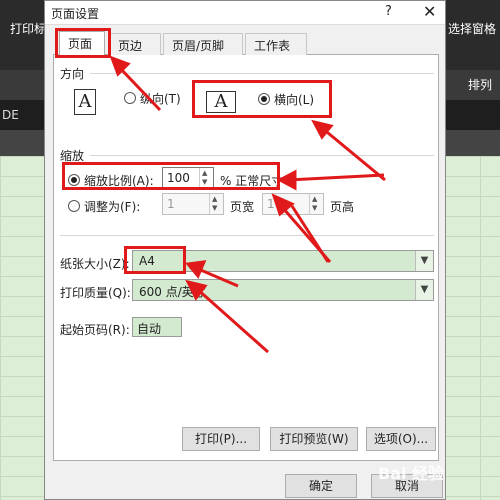 The image size is (500, 500). Describe the element at coordinates (429, 11) in the screenshot. I see `close-icon: ✕` at that location.